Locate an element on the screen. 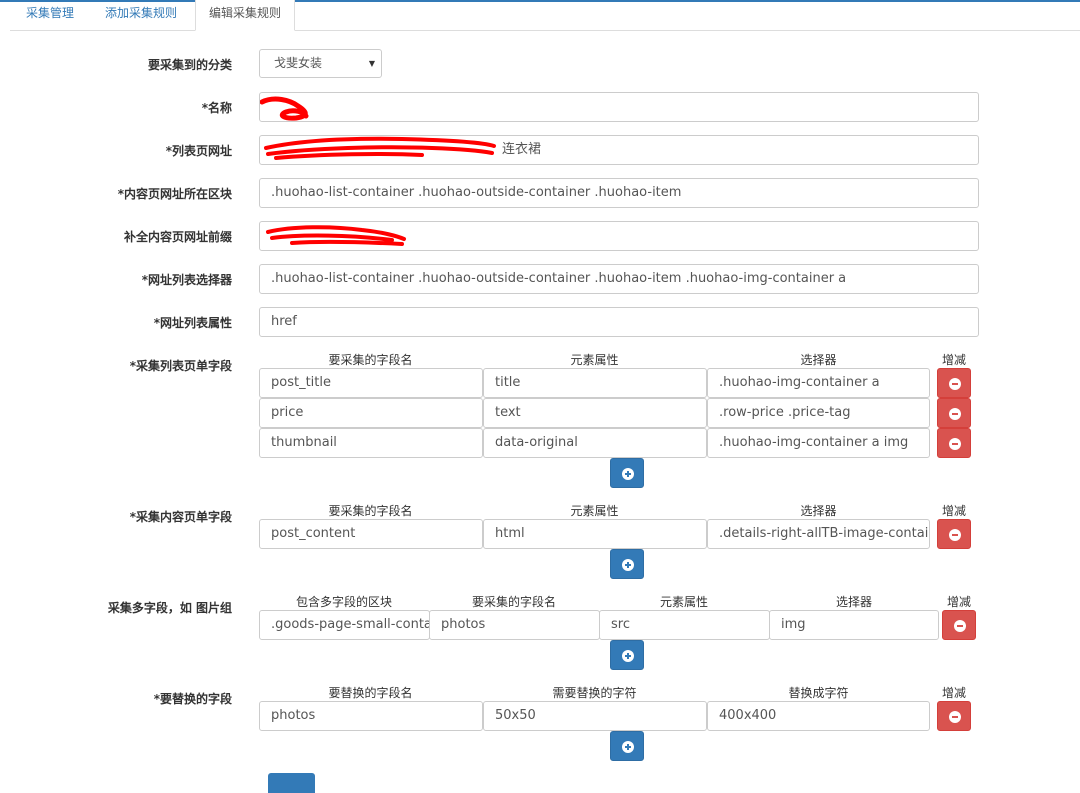  multi-fields-label: 采集多字段，如 图片组 is located at coordinates (169, 608).